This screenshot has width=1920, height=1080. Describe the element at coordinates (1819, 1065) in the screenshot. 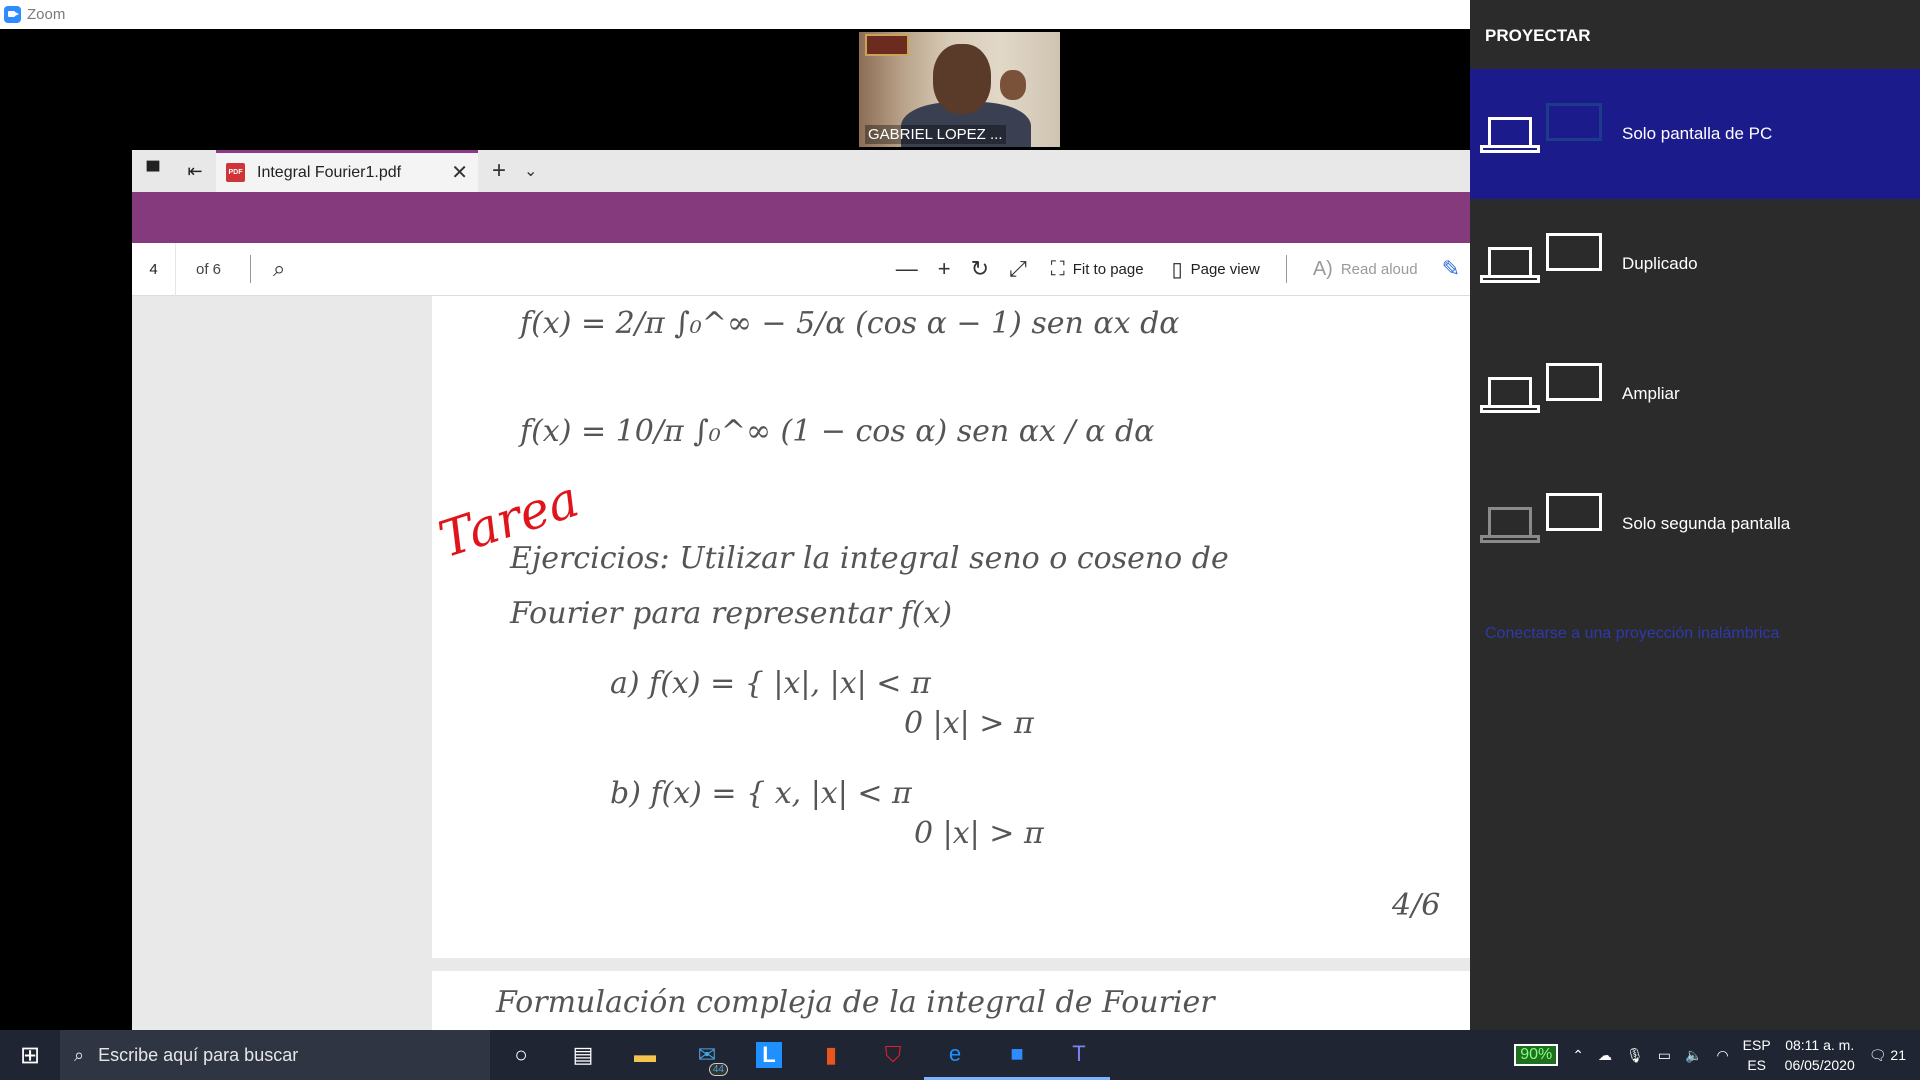

I see `date: 06/05/2020` at that location.